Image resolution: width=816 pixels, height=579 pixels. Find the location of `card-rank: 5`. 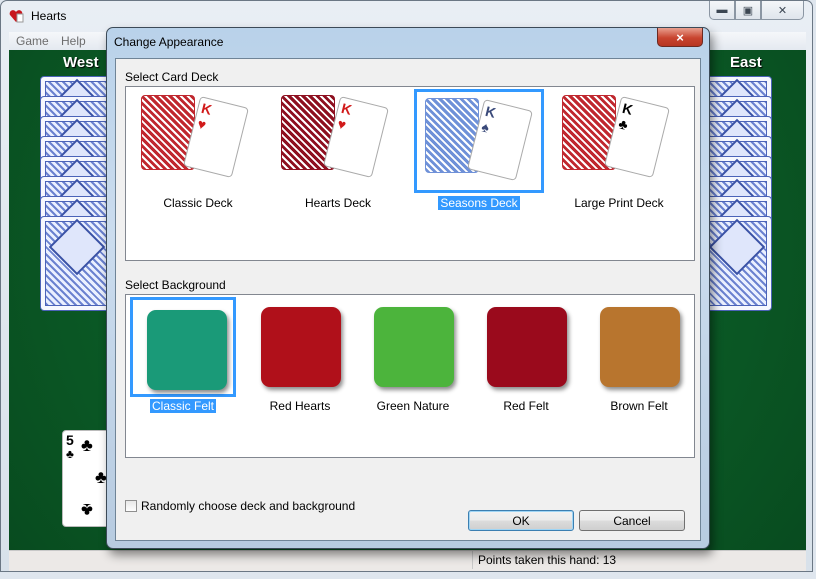

card-rank: 5 is located at coordinates (70, 440).